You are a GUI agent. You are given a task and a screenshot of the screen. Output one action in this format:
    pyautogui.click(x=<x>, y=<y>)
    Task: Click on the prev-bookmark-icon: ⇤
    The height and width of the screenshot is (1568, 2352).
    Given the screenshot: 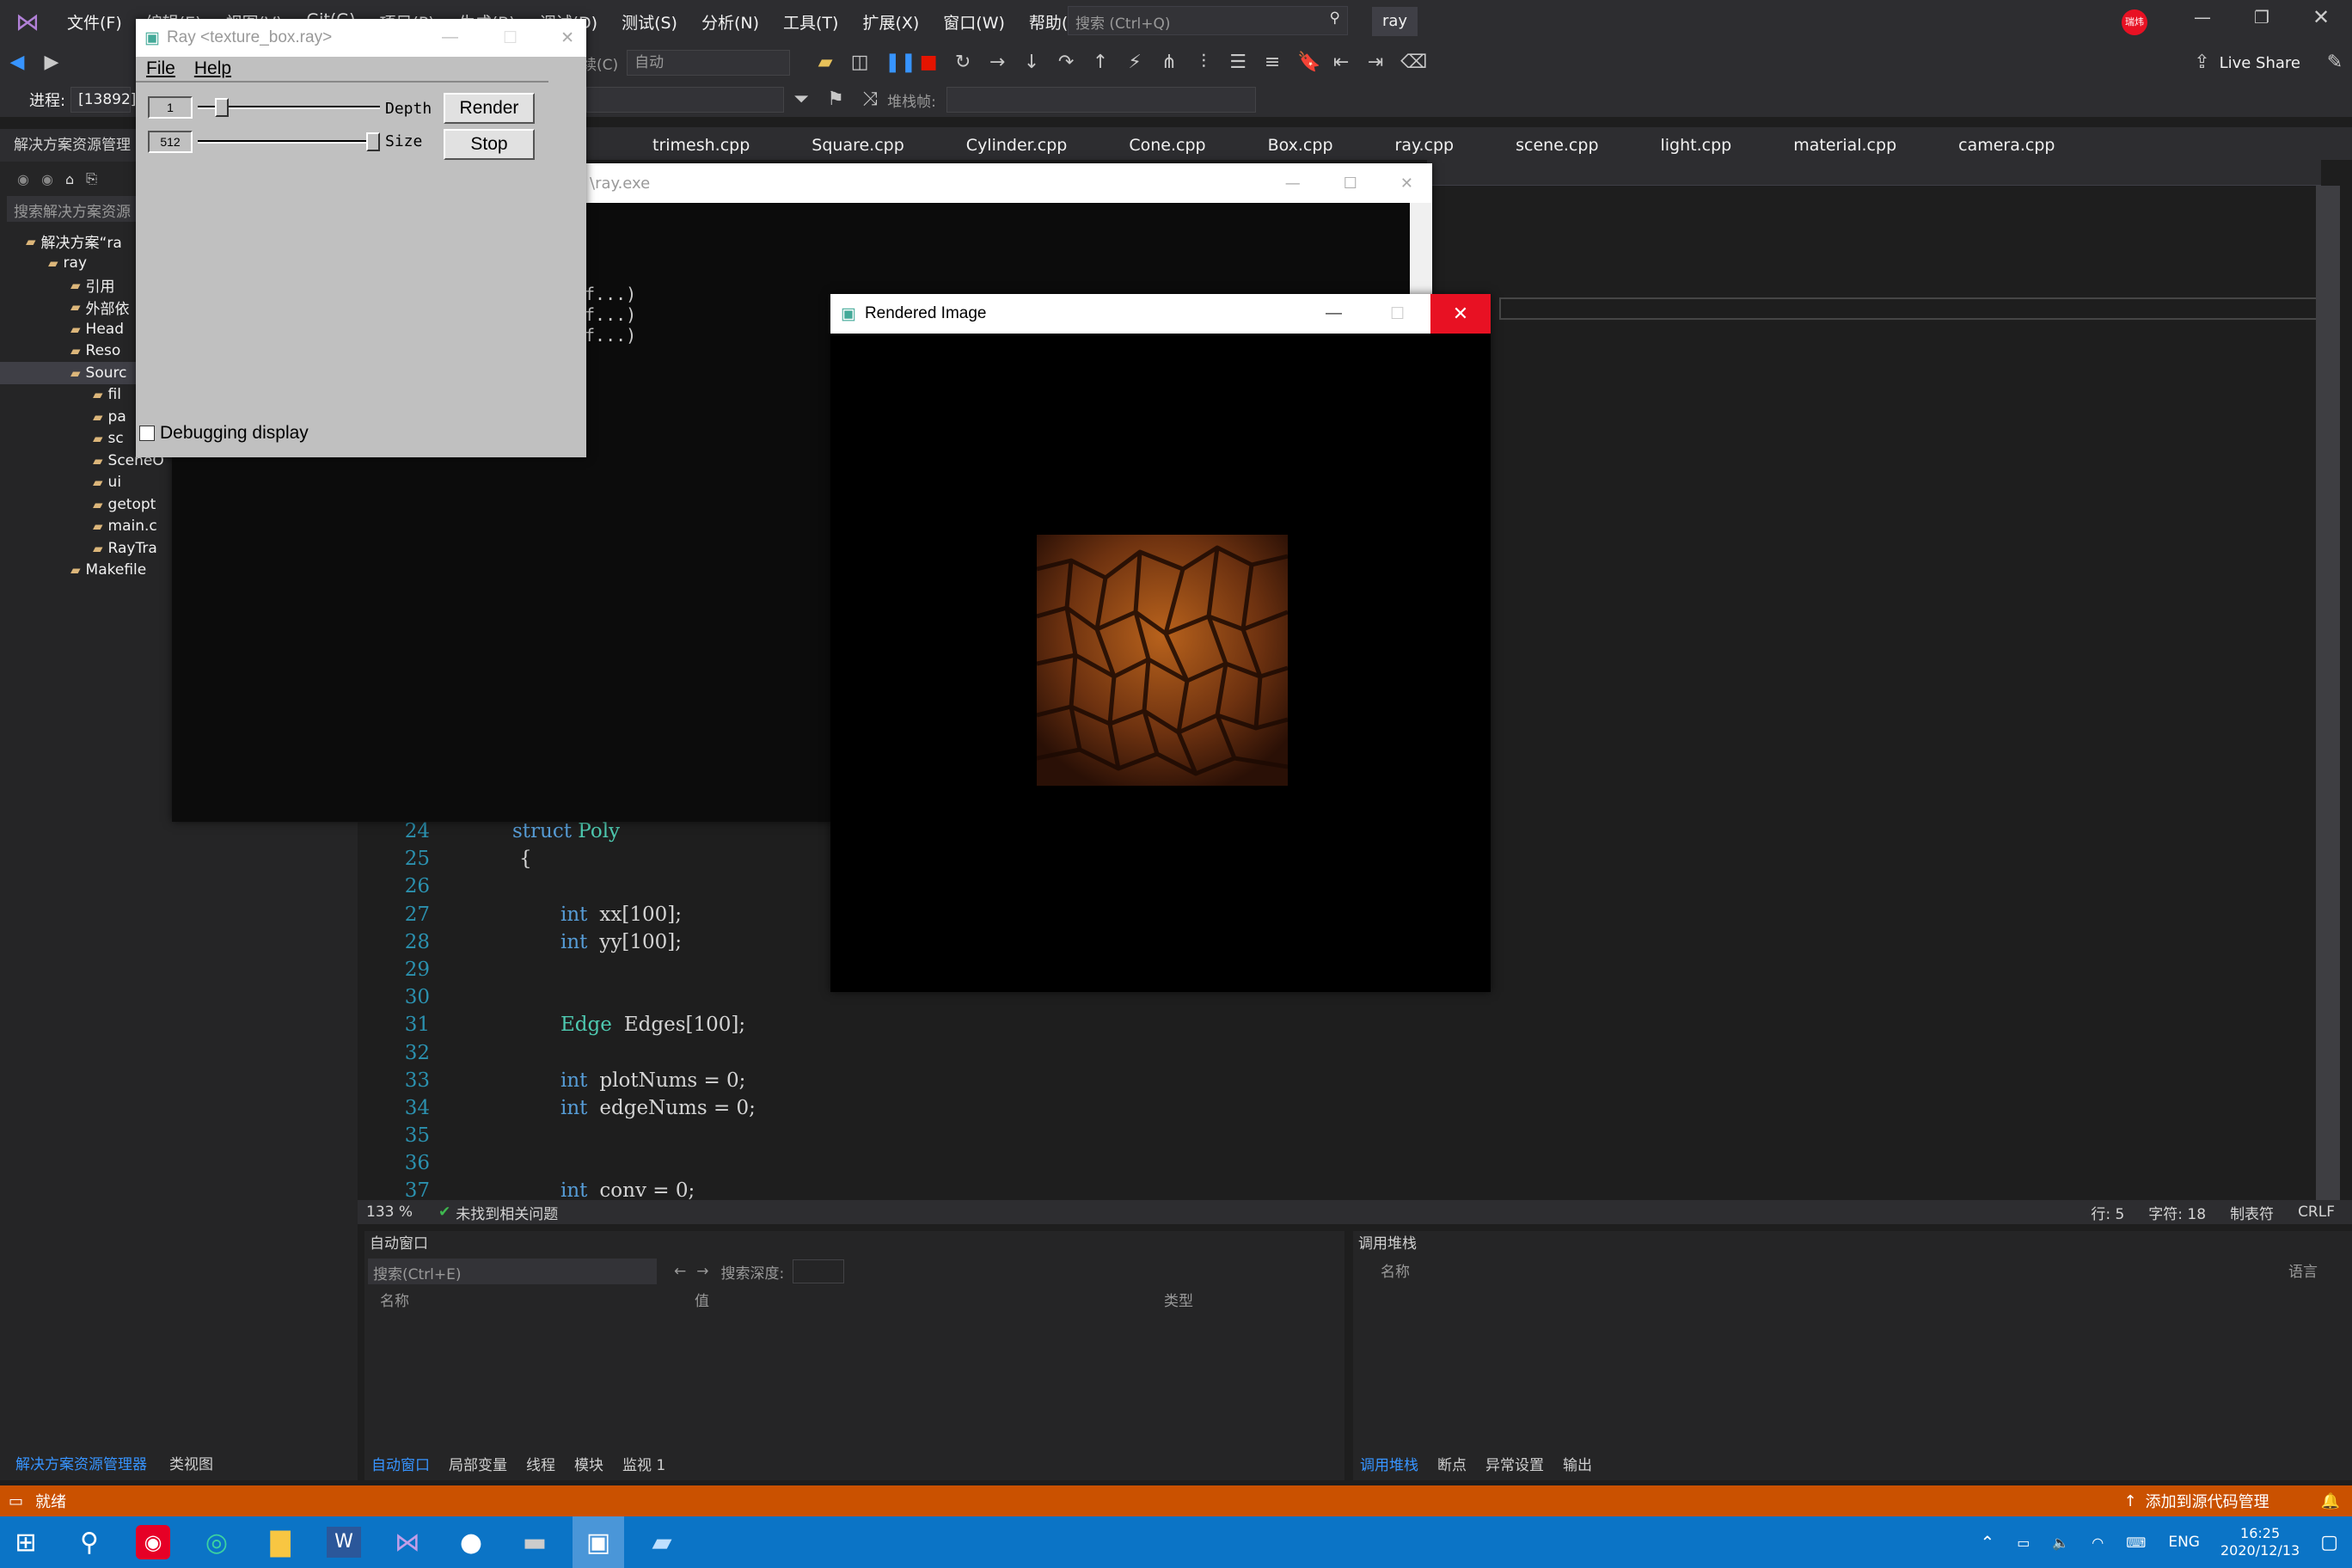 What is the action you would take?
    pyautogui.click(x=1341, y=62)
    